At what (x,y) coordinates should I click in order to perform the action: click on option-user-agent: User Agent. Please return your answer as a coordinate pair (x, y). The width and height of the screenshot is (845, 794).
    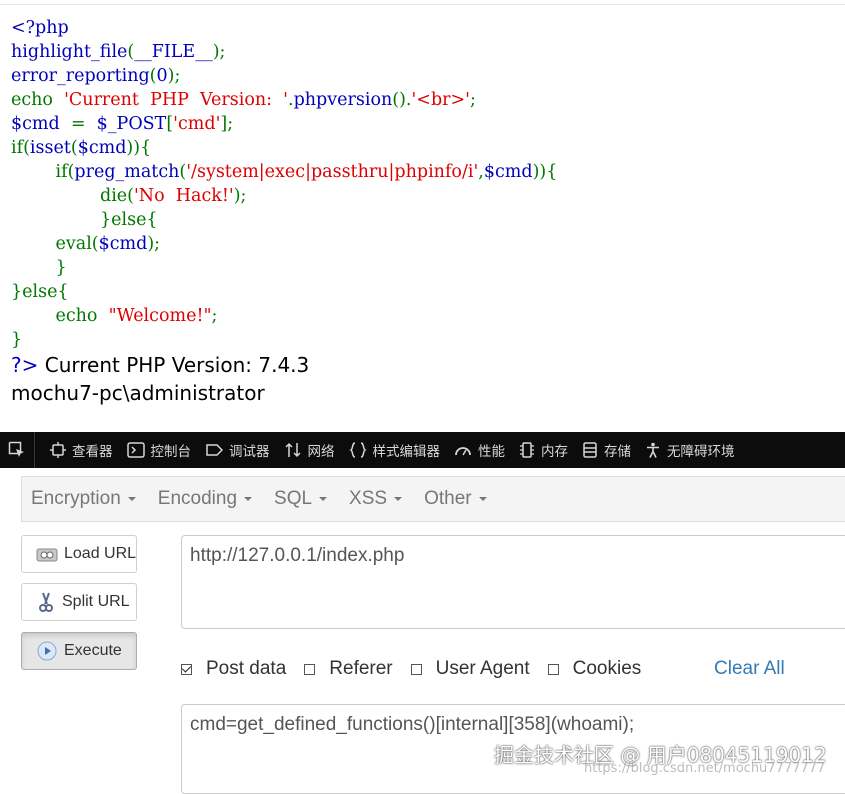
    Looking at the image, I should click on (470, 669).